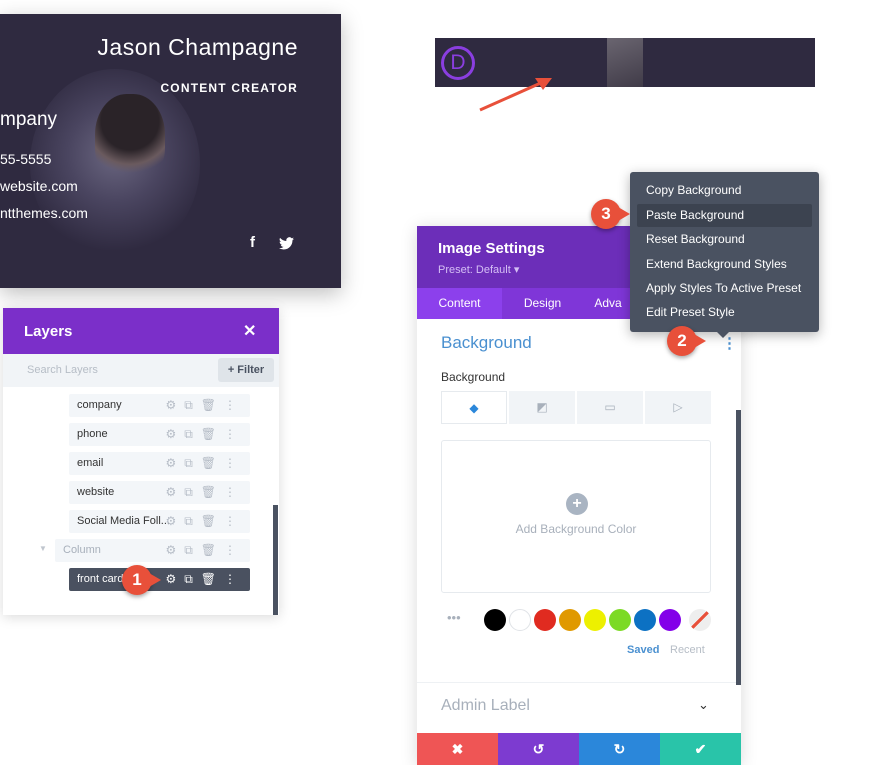 The width and height of the screenshot is (880, 765). What do you see at coordinates (229, 88) in the screenshot?
I see `card-role: CONTENT CREATOR` at bounding box center [229, 88].